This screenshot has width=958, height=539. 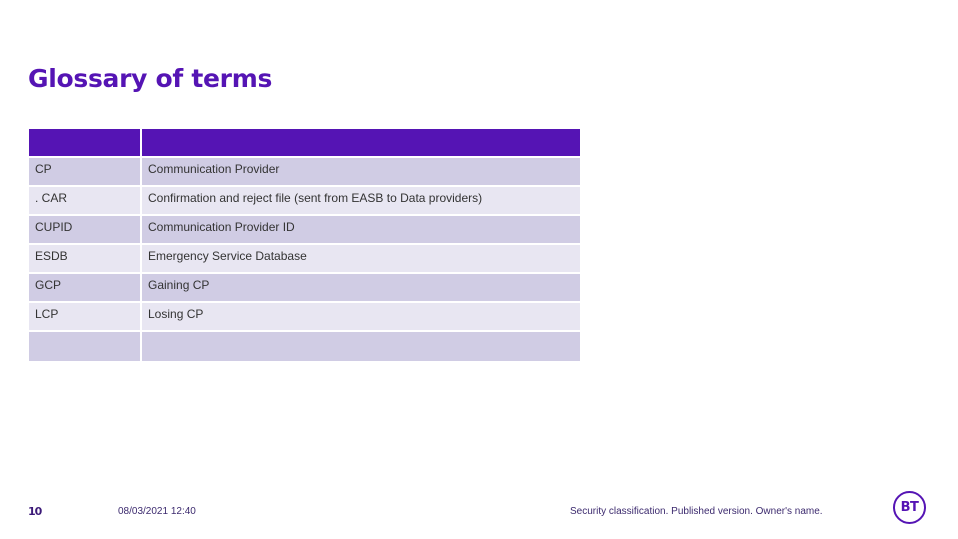 What do you see at coordinates (157, 511) in the screenshot?
I see `footer-date: 08/03/2021 12:40` at bounding box center [157, 511].